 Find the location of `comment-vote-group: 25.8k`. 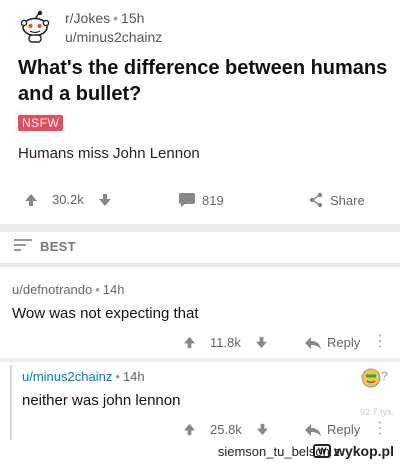

comment-vote-group: 25.8k is located at coordinates (226, 429).